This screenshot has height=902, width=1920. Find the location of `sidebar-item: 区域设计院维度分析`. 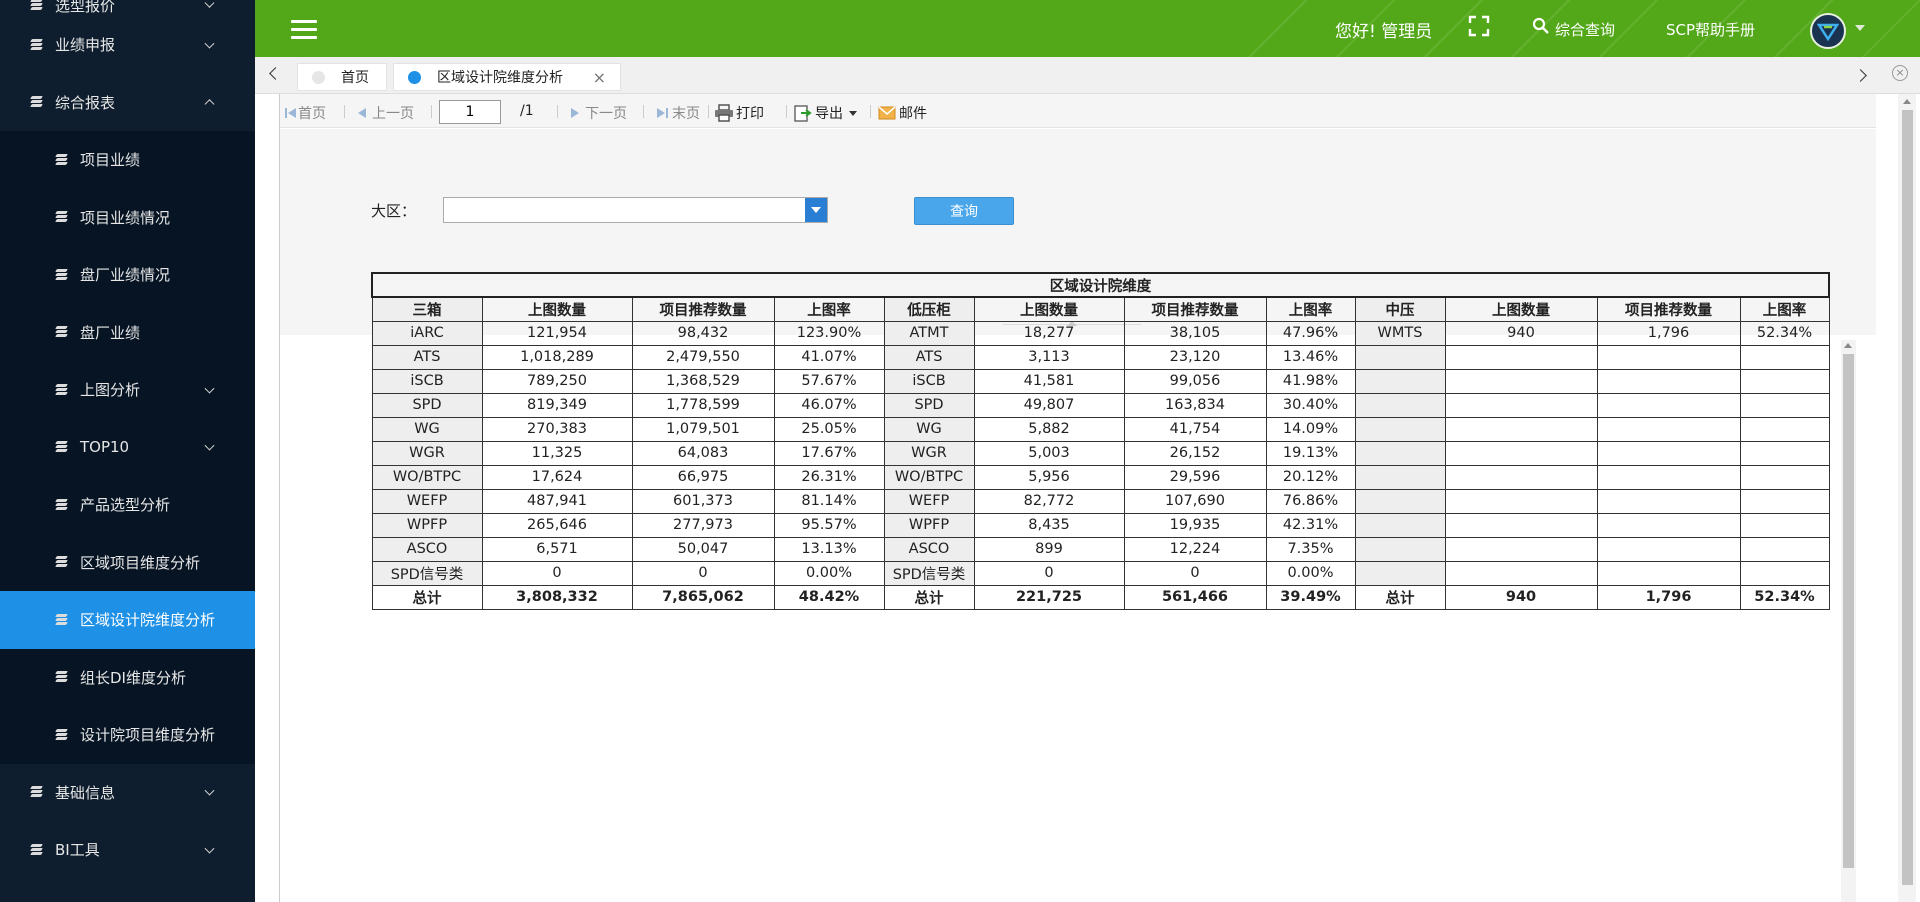

sidebar-item: 区域设计院维度分析 is located at coordinates (127, 620).